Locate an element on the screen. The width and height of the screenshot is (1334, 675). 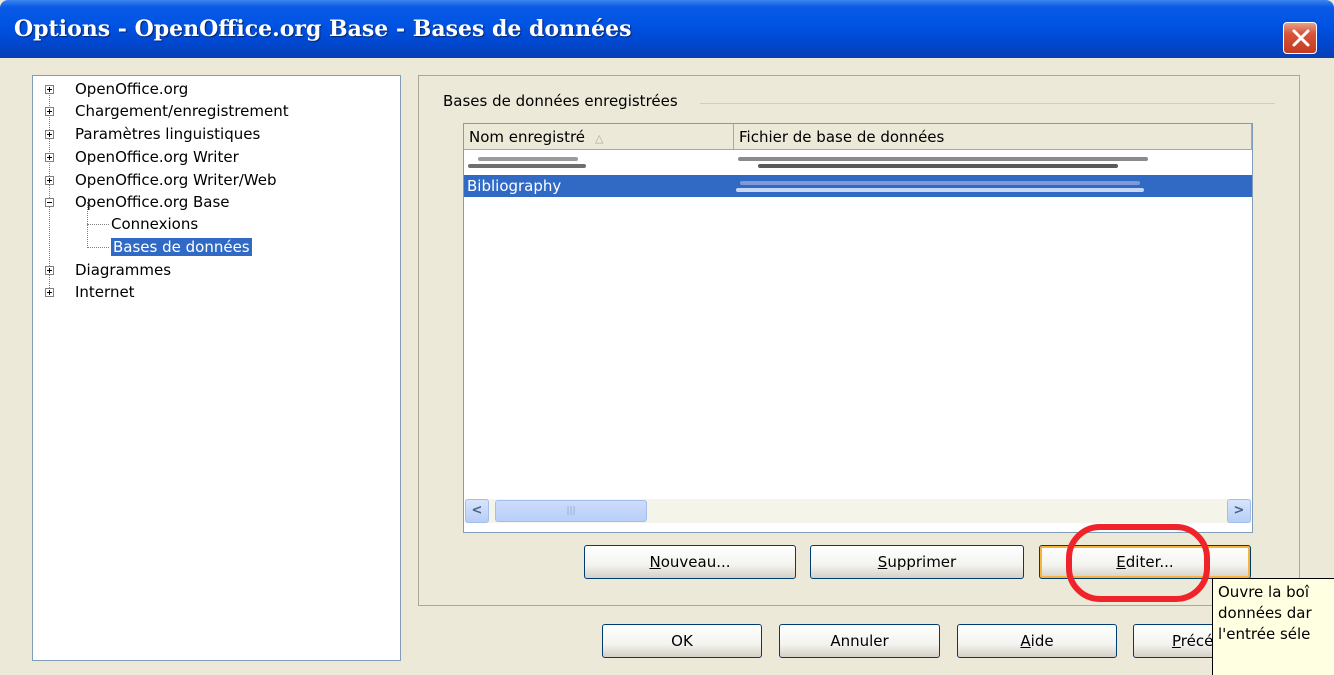
tree-item-writer: OpenOffice.org Writer is located at coordinates (157, 157).